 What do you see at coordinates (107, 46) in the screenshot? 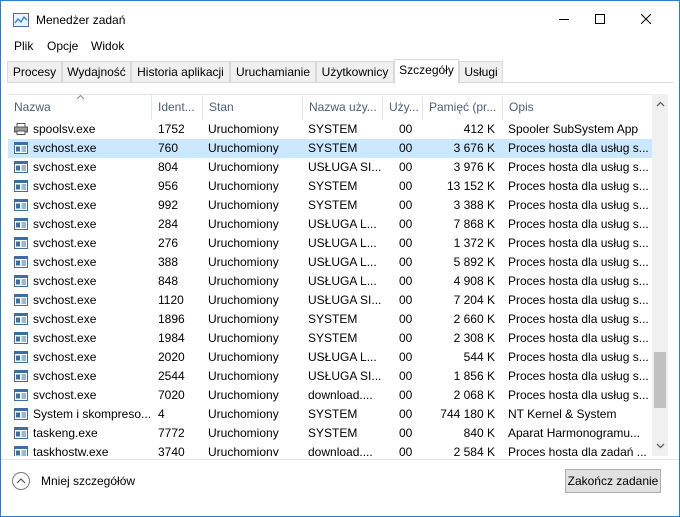
I see `menu-view: Widok` at bounding box center [107, 46].